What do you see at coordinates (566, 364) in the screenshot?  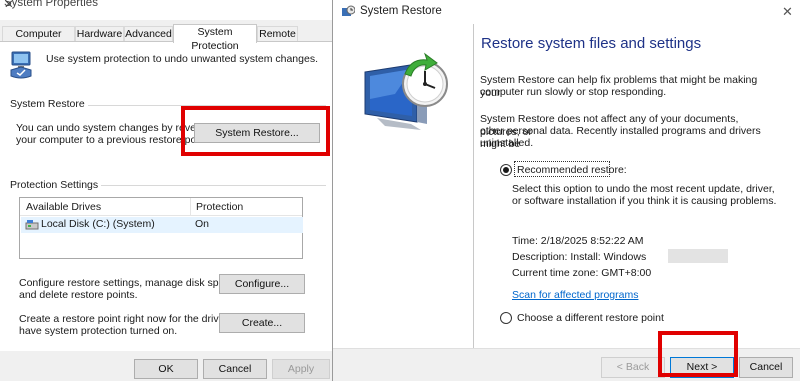 I see `wizard-footer: < Back Next > Cancel` at bounding box center [566, 364].